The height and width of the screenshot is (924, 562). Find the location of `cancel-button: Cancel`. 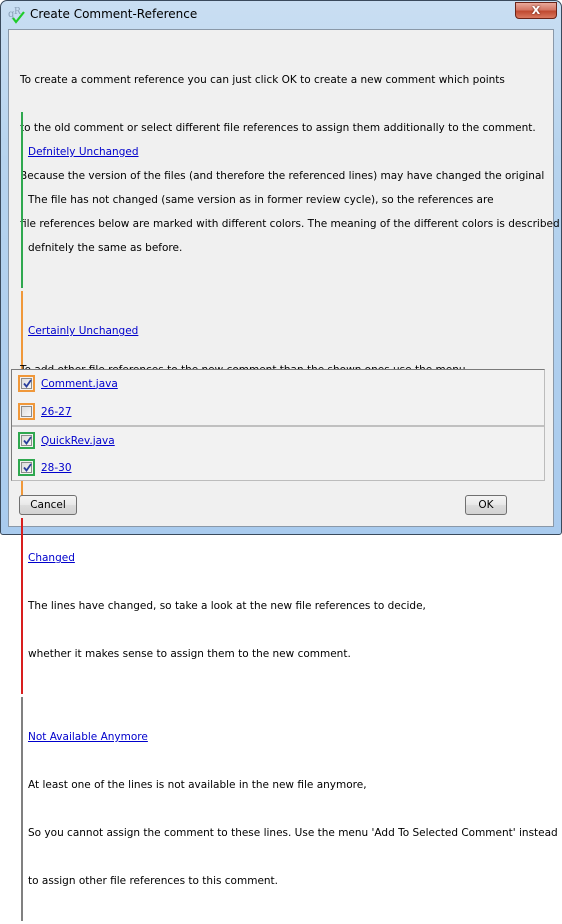

cancel-button: Cancel is located at coordinates (48, 505).